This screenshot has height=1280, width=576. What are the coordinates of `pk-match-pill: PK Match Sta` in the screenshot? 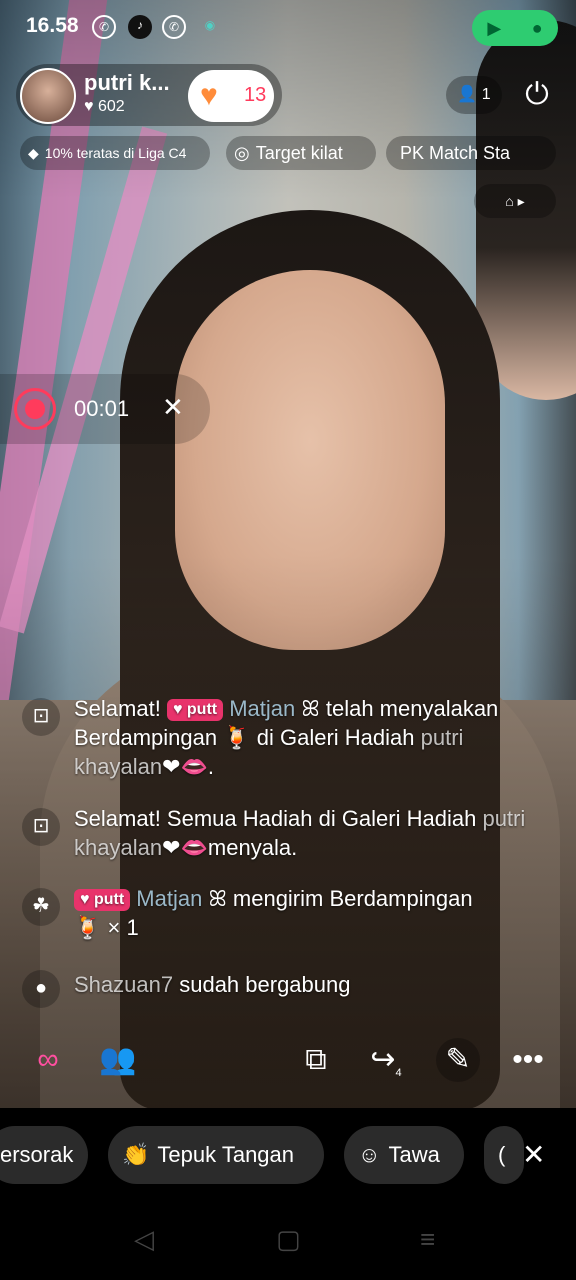 It's located at (471, 153).